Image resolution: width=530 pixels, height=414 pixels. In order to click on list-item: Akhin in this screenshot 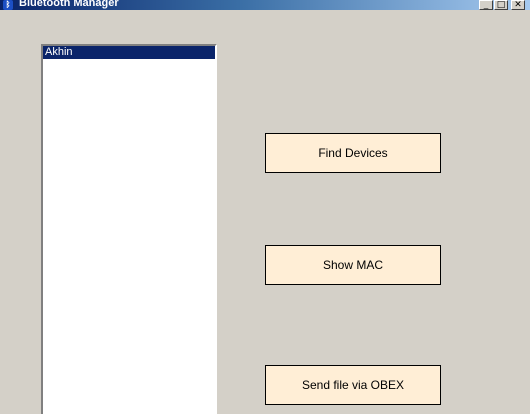, I will do `click(129, 52)`.